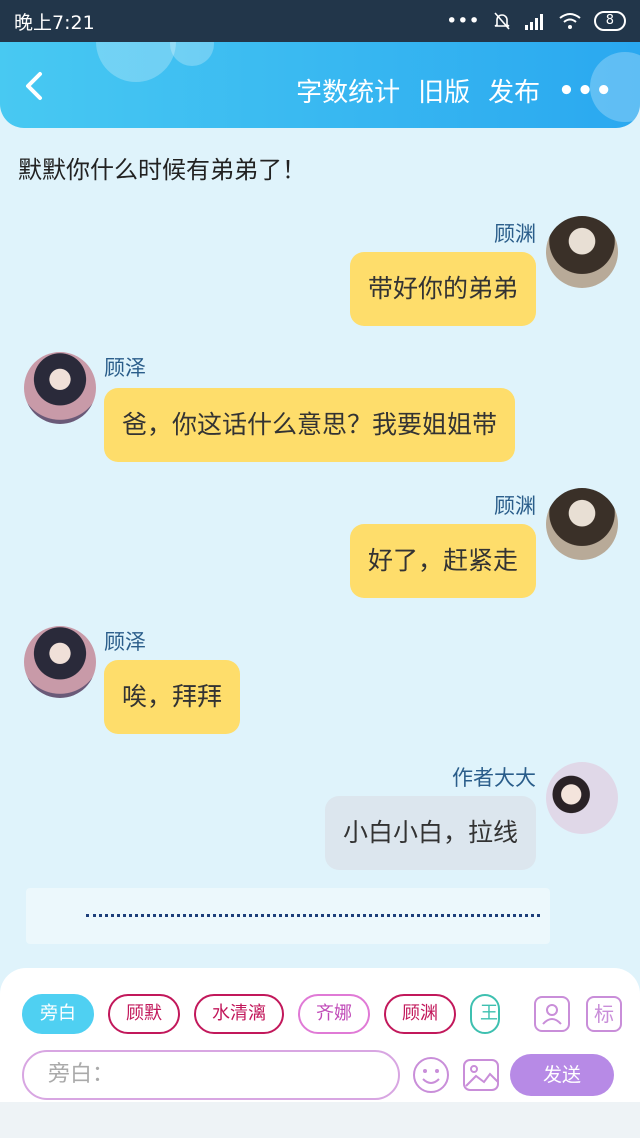 The height and width of the screenshot is (1138, 640). I want to click on mark-button: 标, so click(604, 1014).